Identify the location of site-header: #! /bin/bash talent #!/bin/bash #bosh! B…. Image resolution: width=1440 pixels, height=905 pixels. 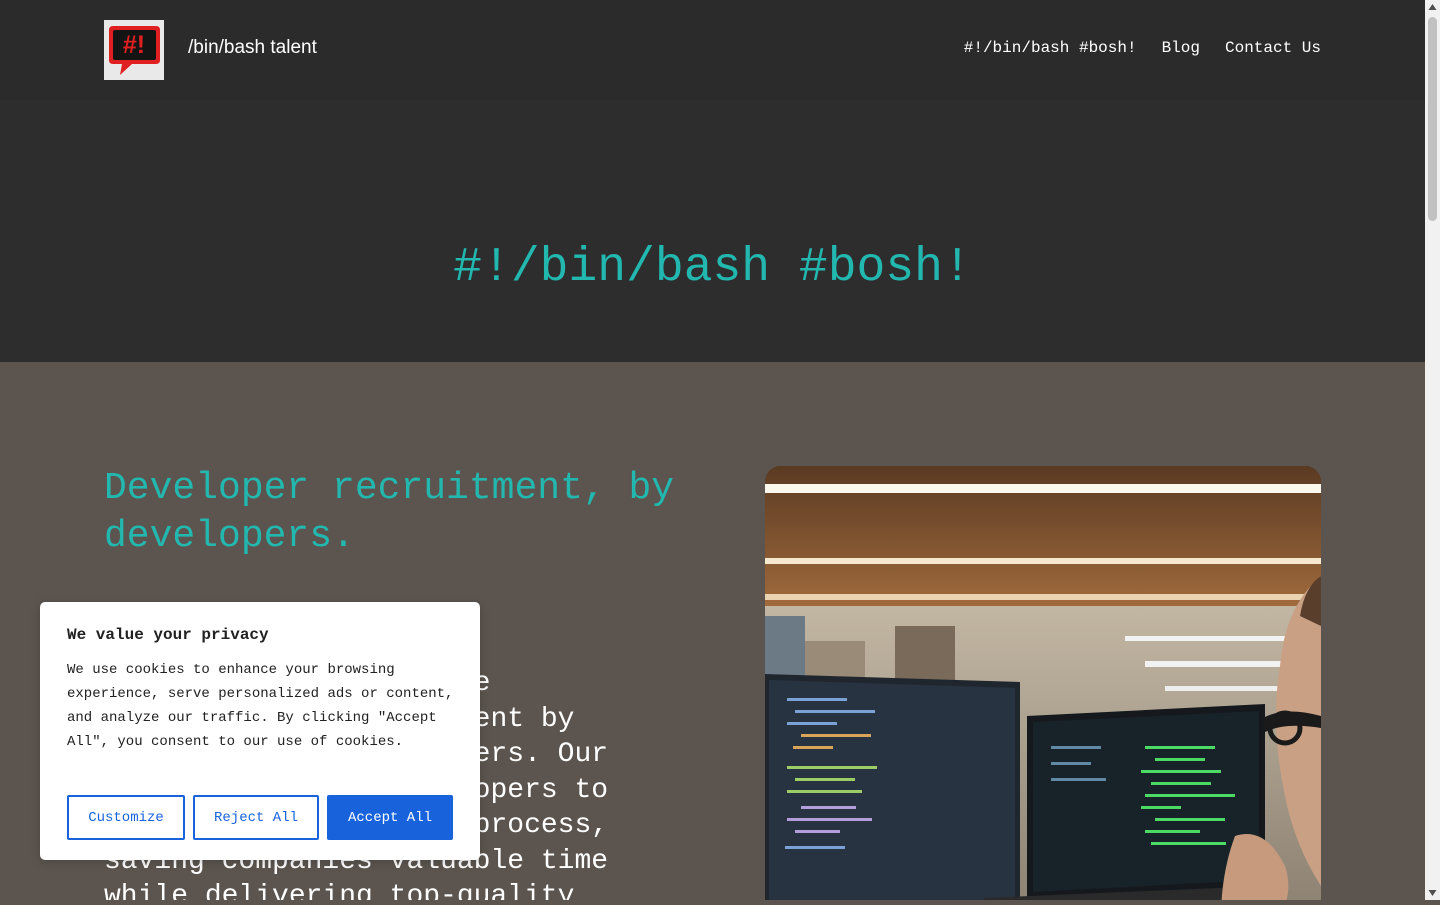
(712, 50).